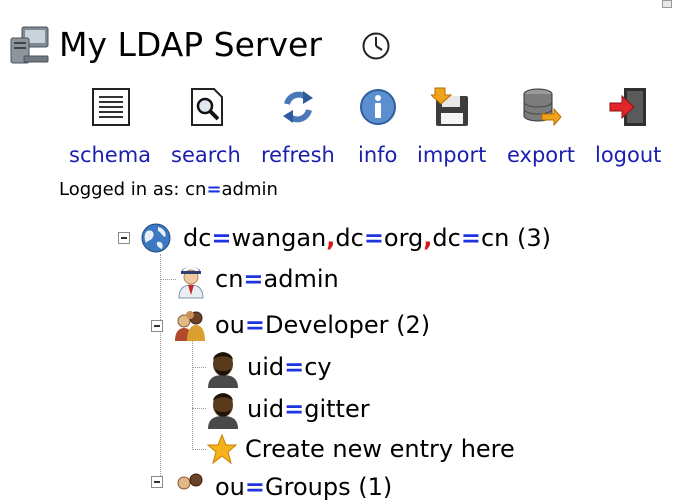  What do you see at coordinates (452, 107) in the screenshot?
I see `import-floppy-icon` at bounding box center [452, 107].